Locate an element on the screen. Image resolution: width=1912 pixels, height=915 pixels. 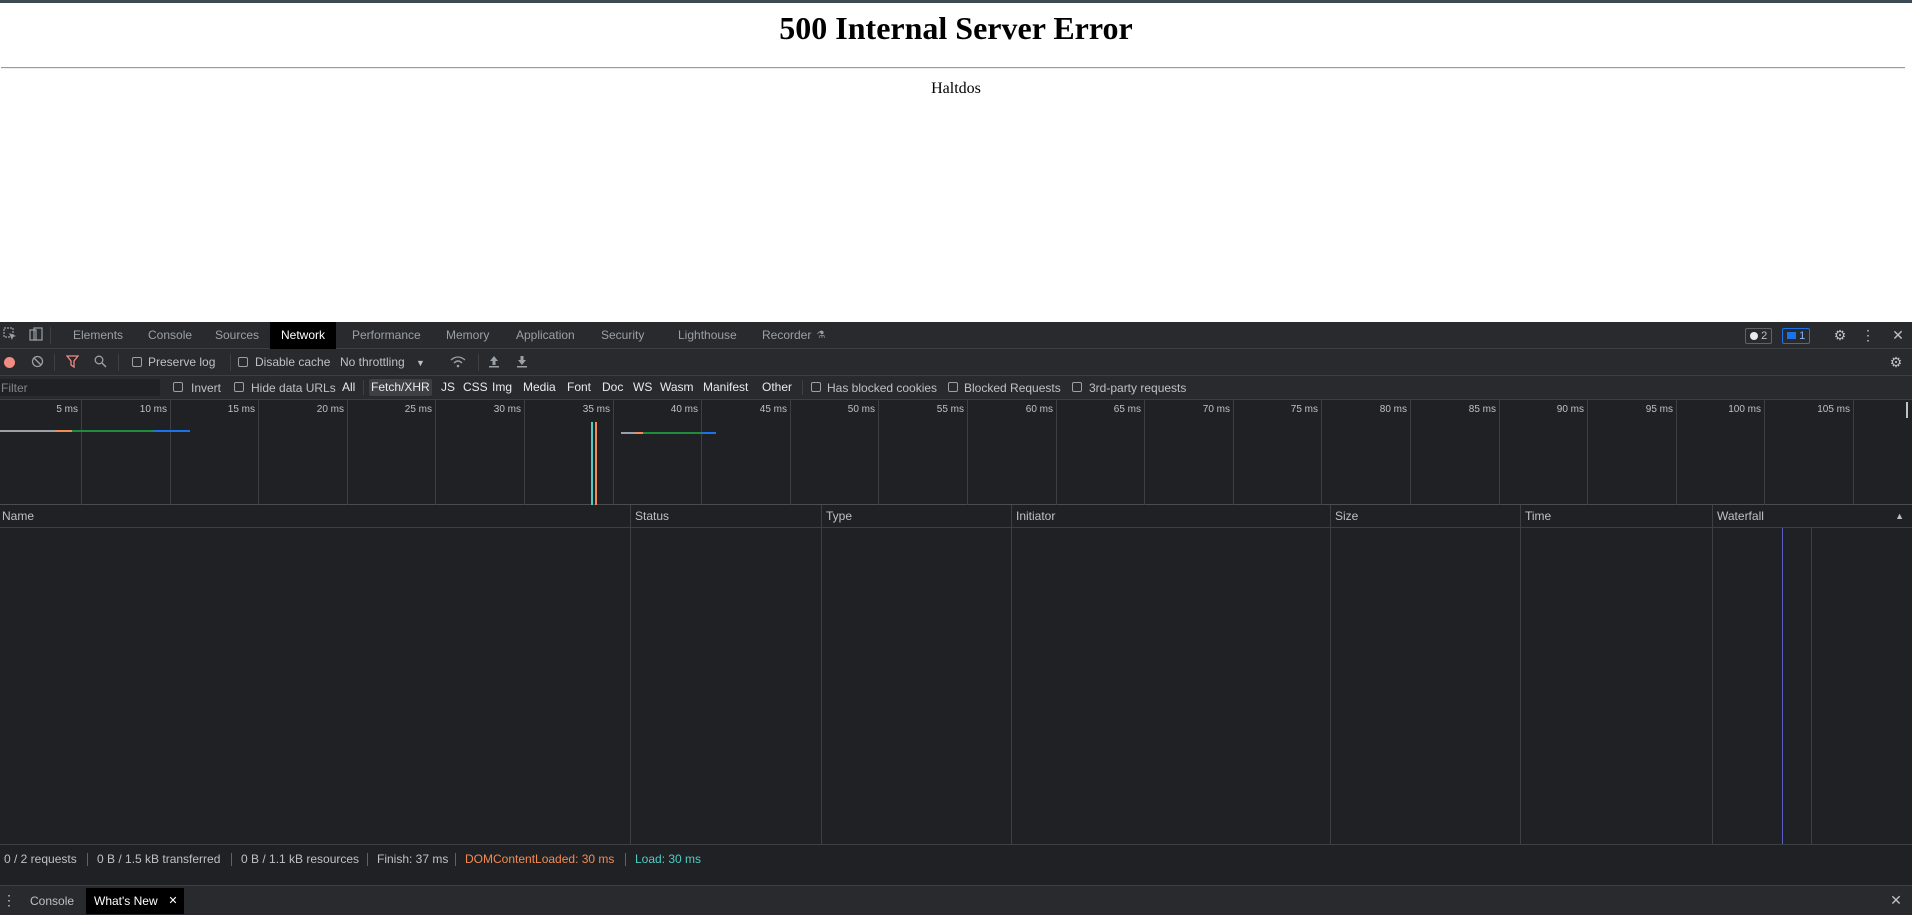
inspect-element-icon is located at coordinates (10, 335).